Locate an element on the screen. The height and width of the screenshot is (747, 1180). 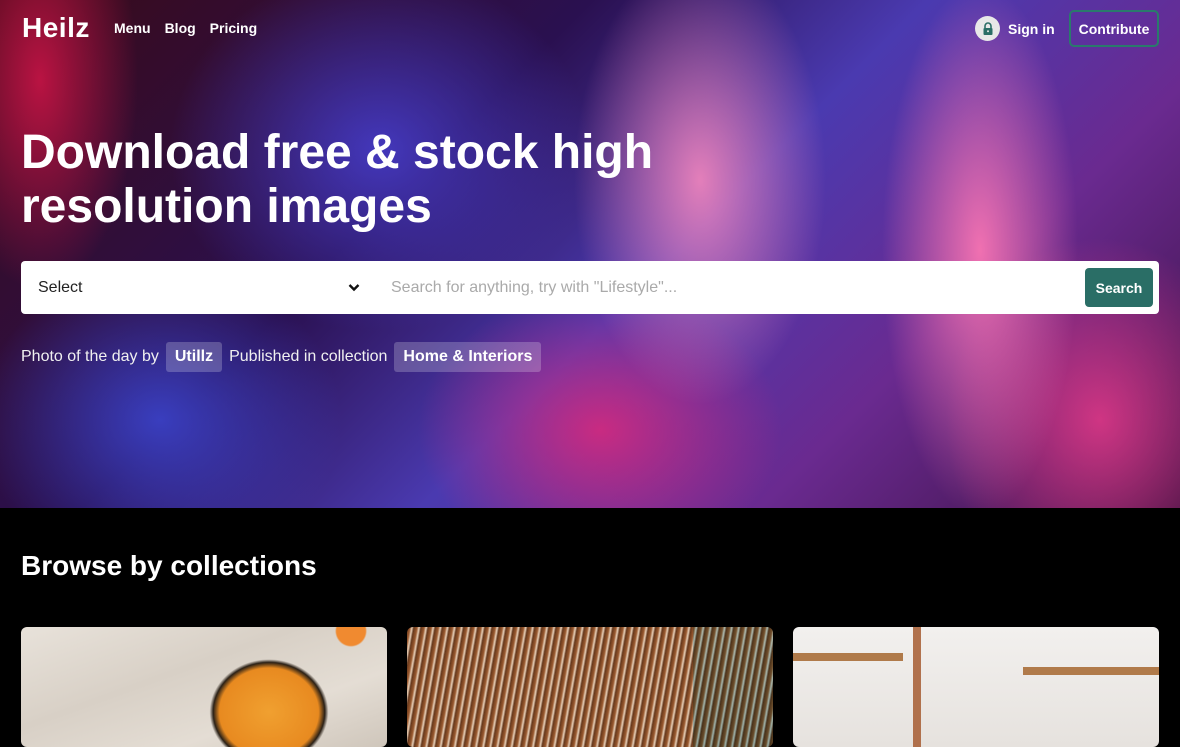
search-bar: Select Search is located at coordinates (590, 287).